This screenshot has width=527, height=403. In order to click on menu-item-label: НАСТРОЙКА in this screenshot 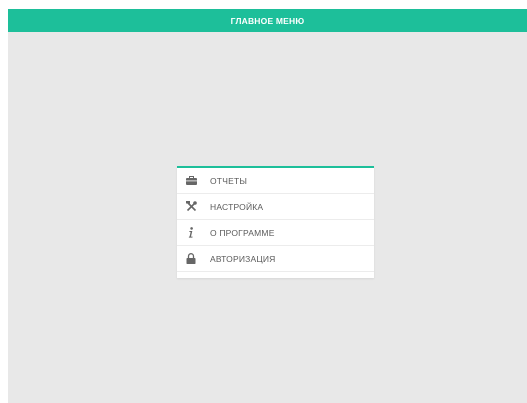, I will do `click(237, 206)`.